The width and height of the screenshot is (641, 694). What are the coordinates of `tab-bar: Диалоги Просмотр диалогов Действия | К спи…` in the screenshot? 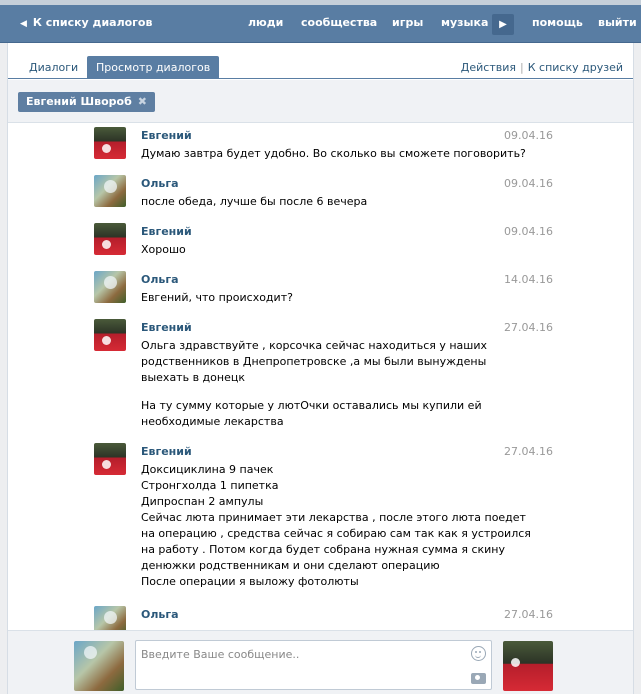 It's located at (320, 61).